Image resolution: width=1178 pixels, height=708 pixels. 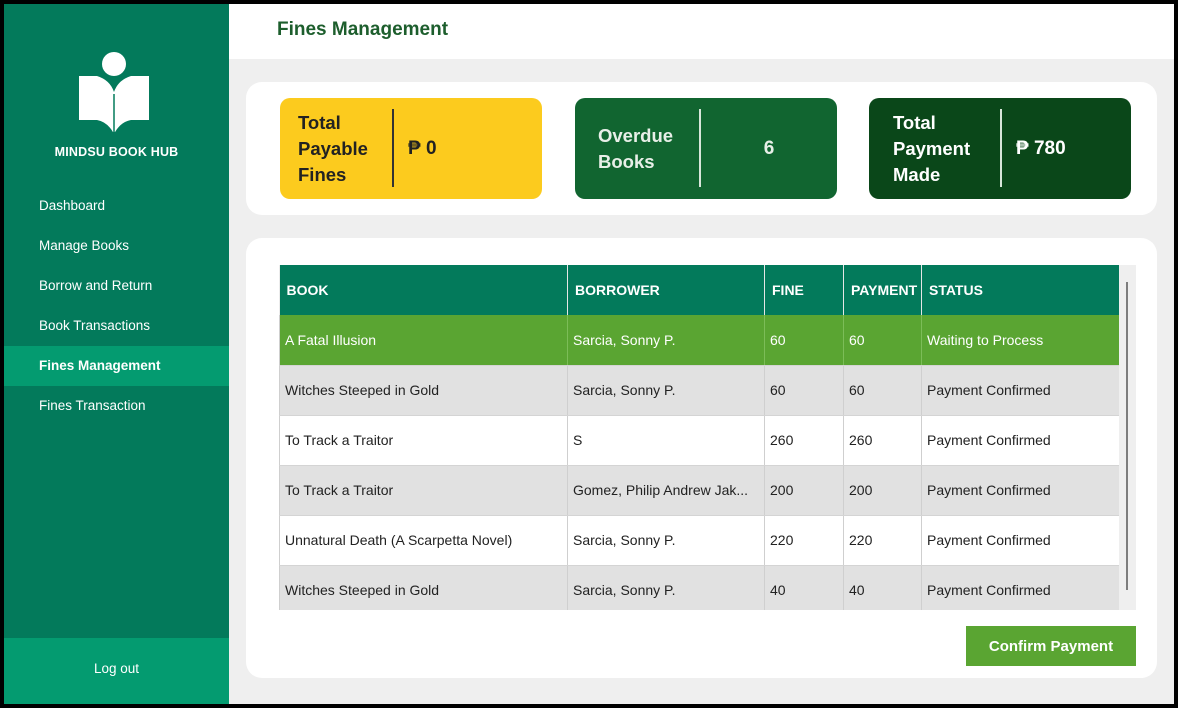 I want to click on table-header-row: BOOK BORROWER FINE PAYMENT STATUS, so click(x=699, y=290).